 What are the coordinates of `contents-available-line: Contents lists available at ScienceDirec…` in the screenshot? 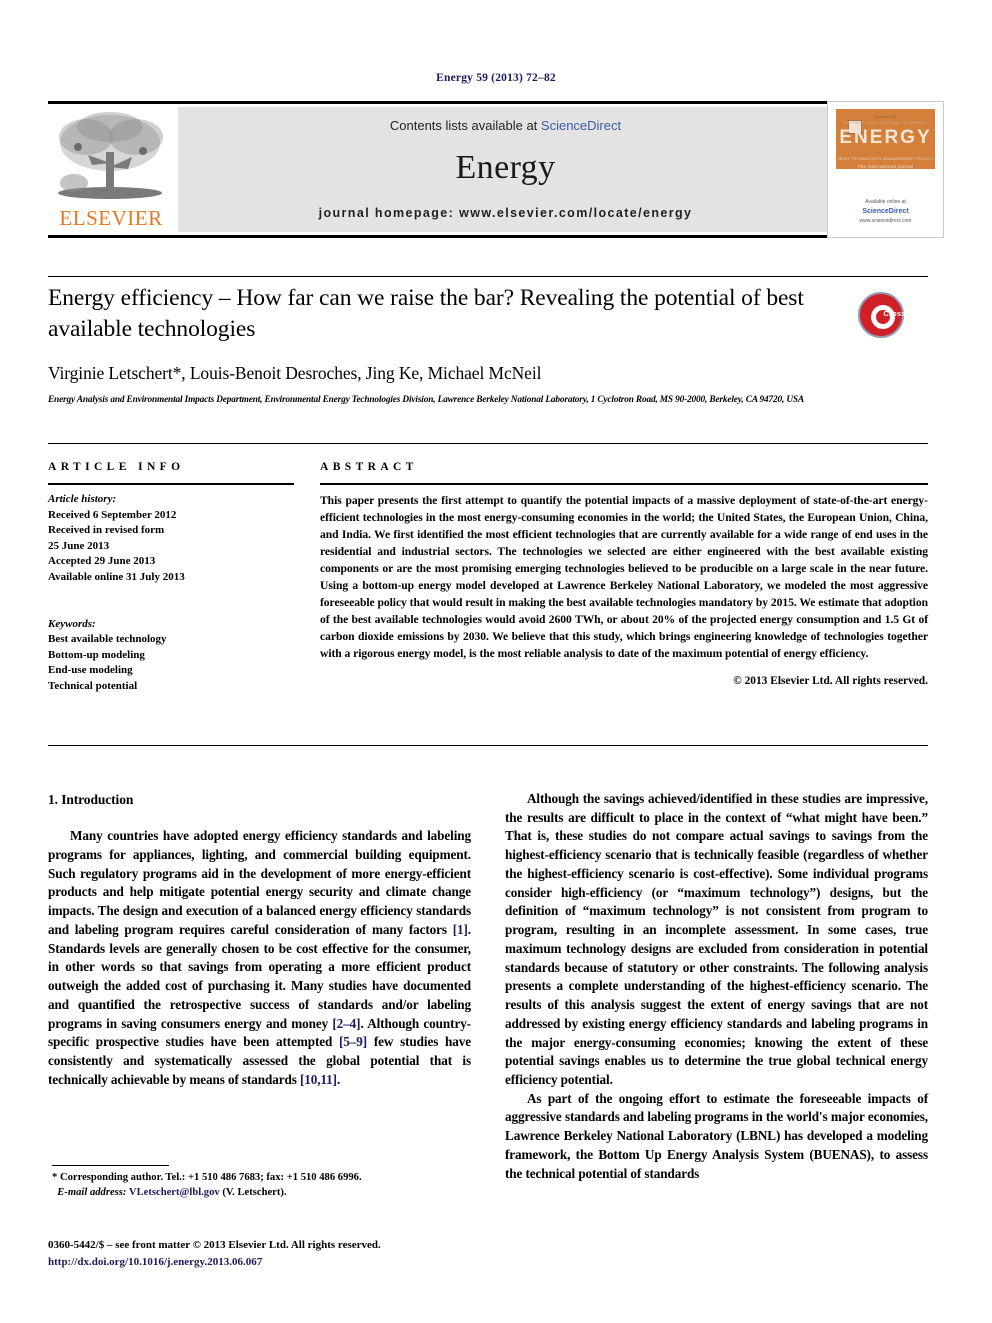 It's located at (505, 125).